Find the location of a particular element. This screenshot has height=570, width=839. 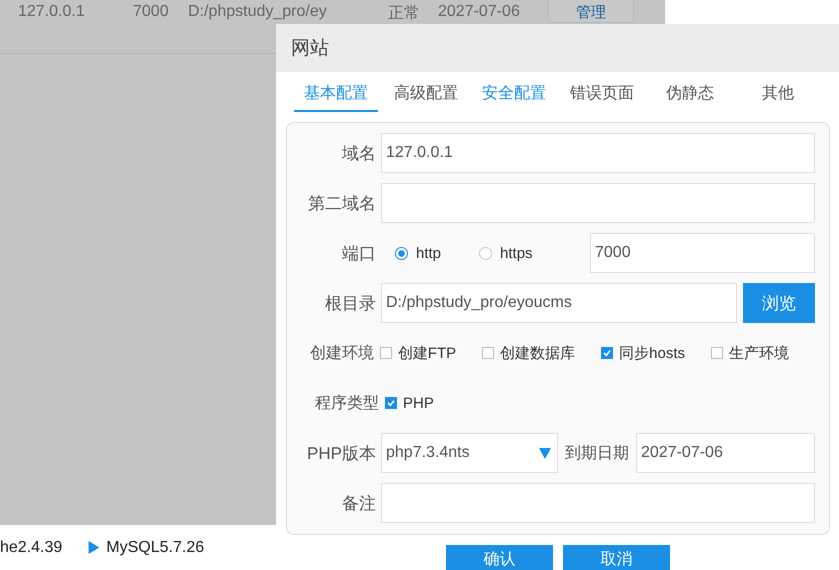

date-field: 2027-07-06 is located at coordinates (725, 453).